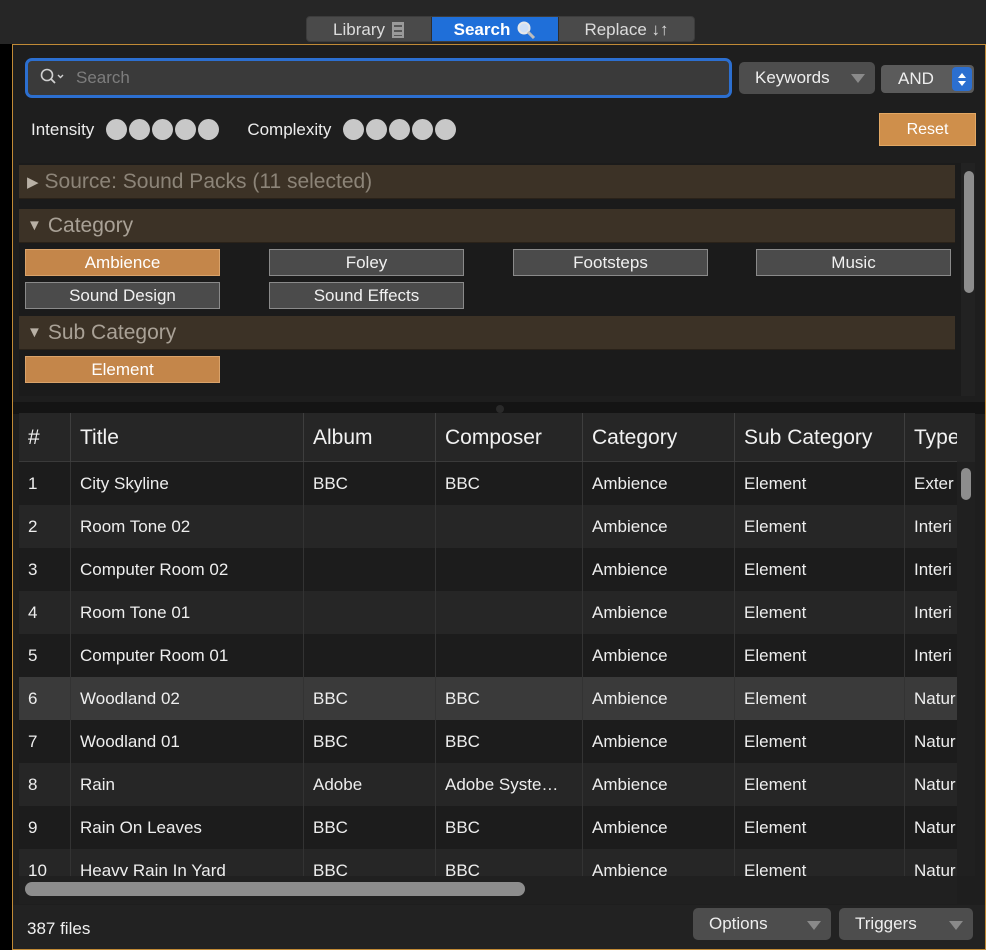  Describe the element at coordinates (906, 924) in the screenshot. I see `triggers-popup-button: Triggers` at that location.